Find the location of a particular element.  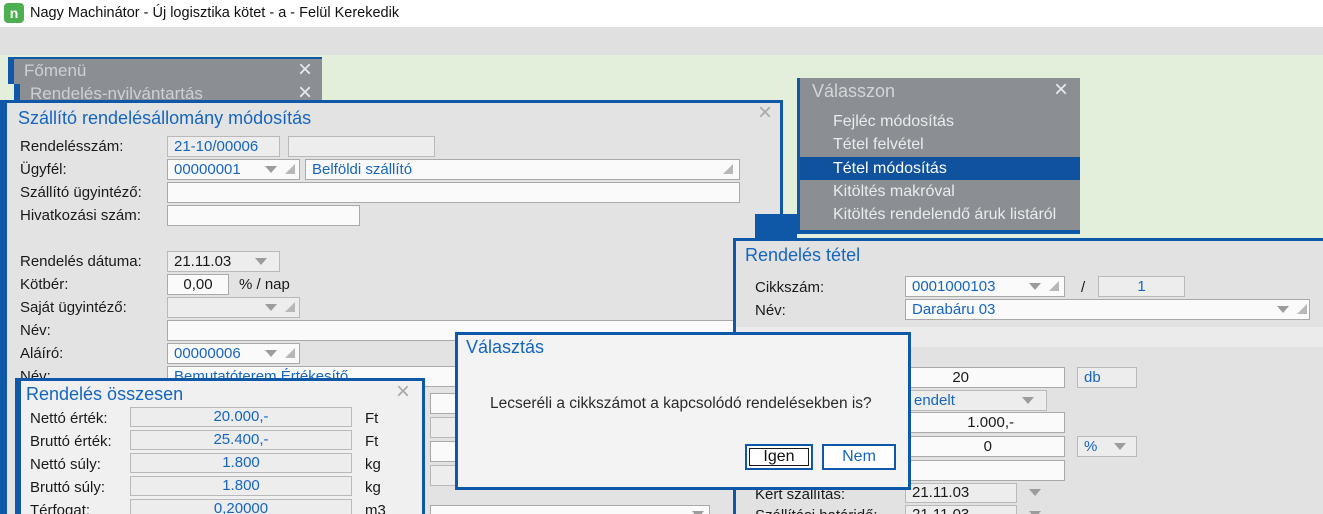

app-logo-icon: n is located at coordinates (14, 13).